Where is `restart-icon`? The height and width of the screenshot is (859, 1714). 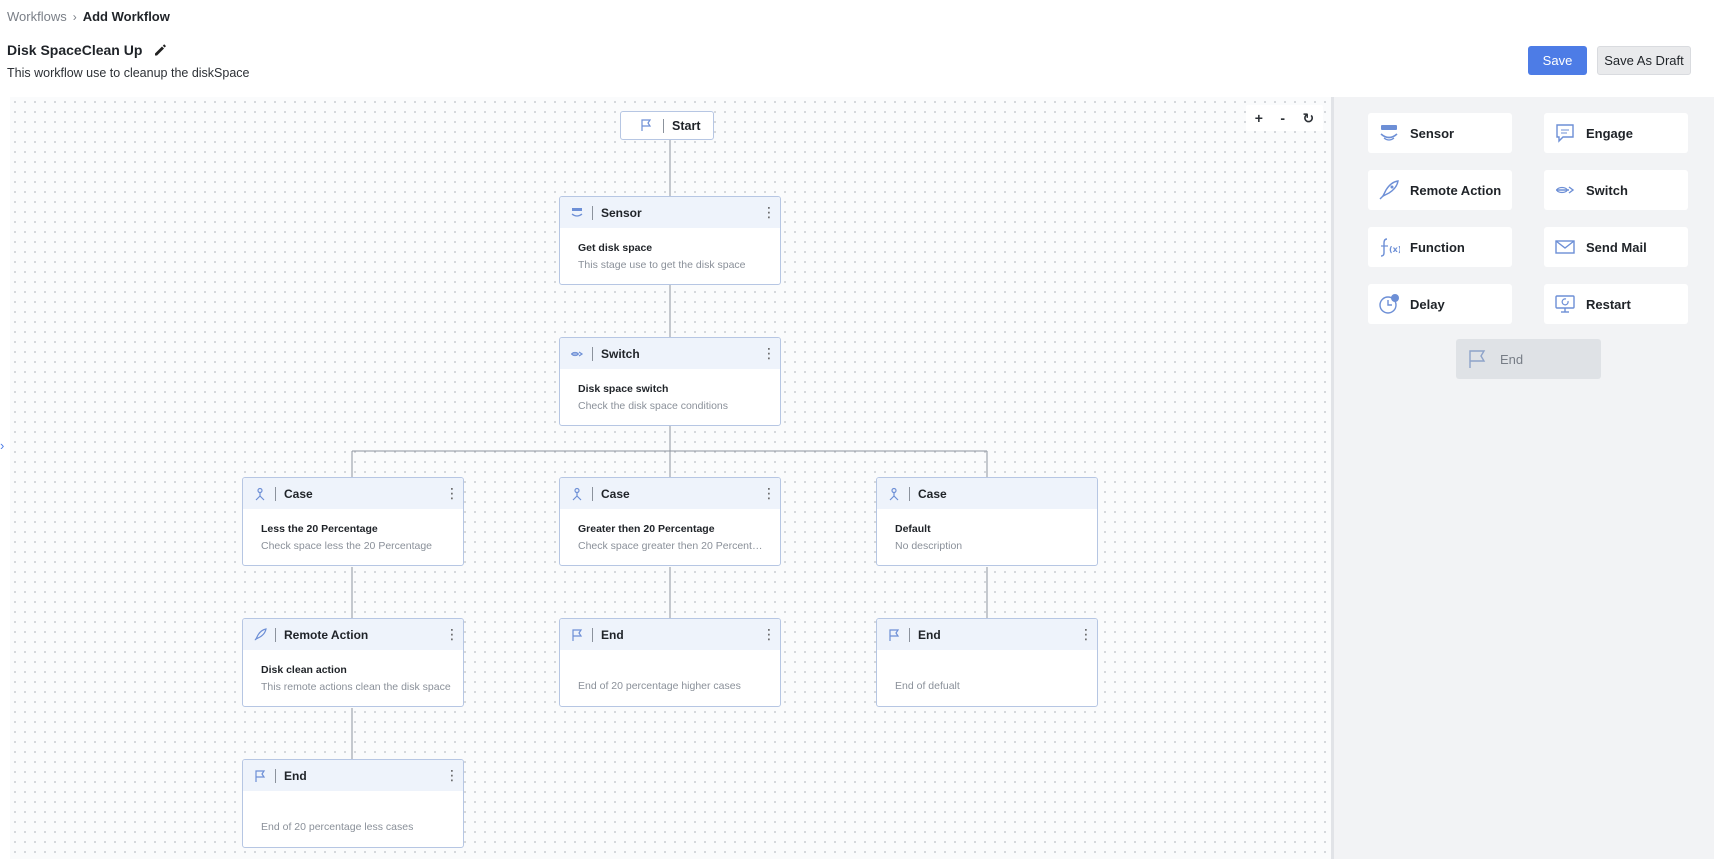 restart-icon is located at coordinates (1565, 304).